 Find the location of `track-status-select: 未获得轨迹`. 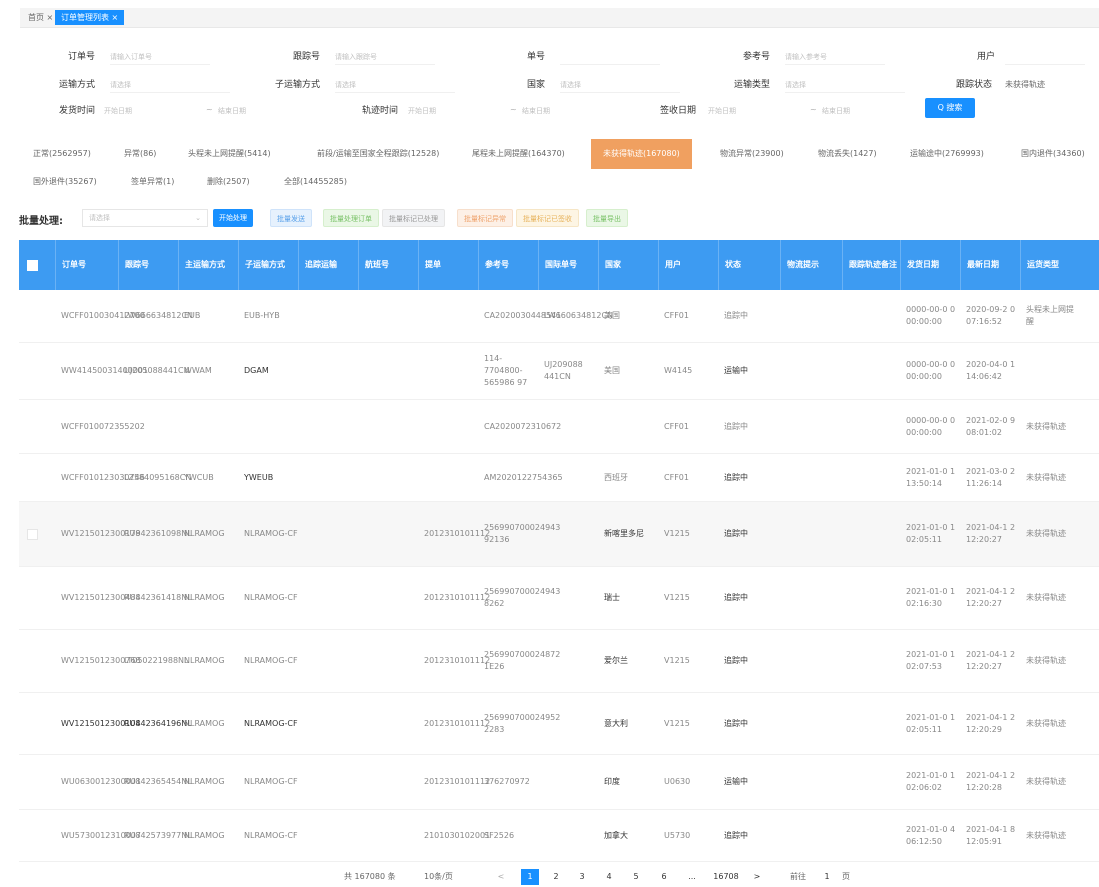

track-status-select: 未获得轨迹 is located at coordinates (1045, 85).